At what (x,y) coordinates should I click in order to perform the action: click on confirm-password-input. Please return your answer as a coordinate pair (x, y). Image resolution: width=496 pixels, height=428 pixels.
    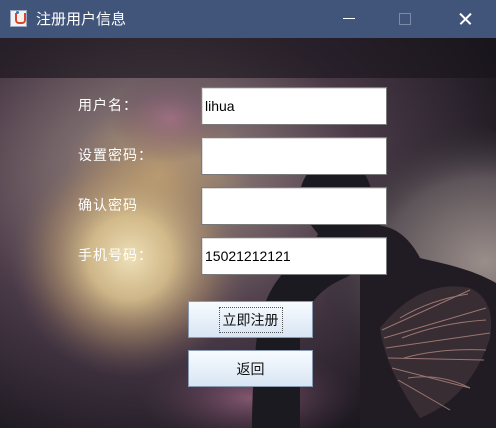
    Looking at the image, I should click on (294, 206).